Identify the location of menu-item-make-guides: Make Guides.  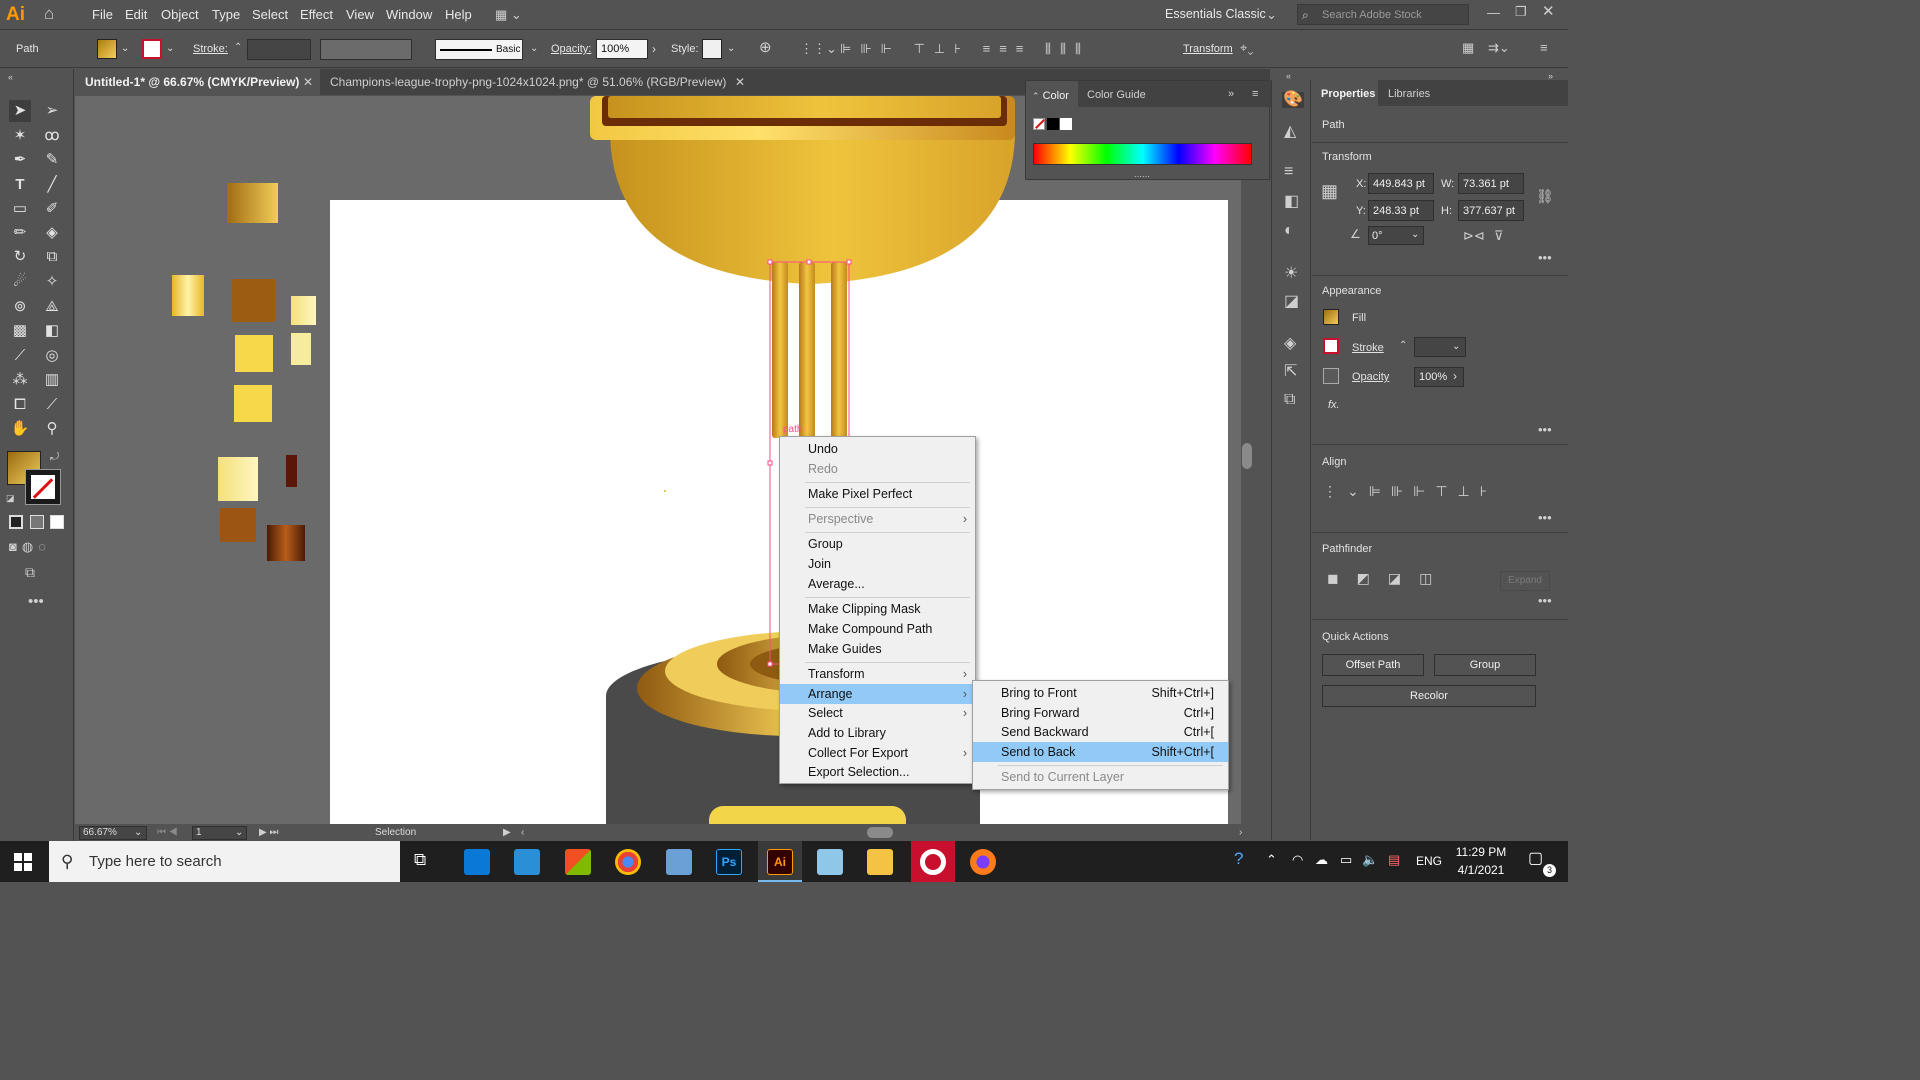
(877, 649).